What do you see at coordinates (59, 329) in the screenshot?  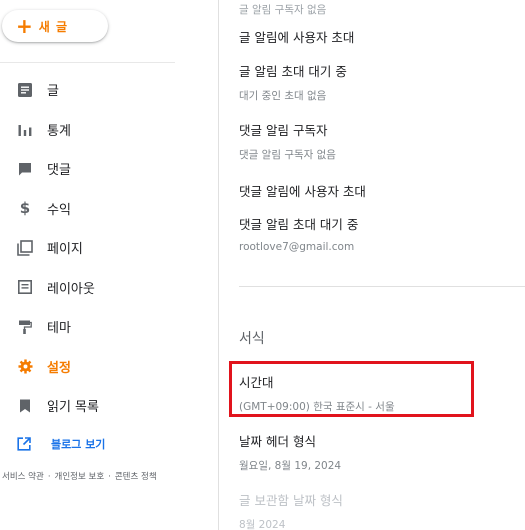 I see `sidebar-item-label: 테마` at bounding box center [59, 329].